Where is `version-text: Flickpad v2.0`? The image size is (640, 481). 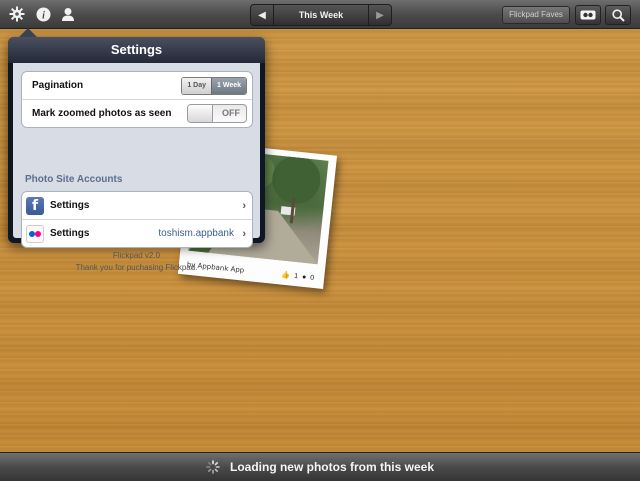 version-text: Flickpad v2.0 is located at coordinates (136, 255).